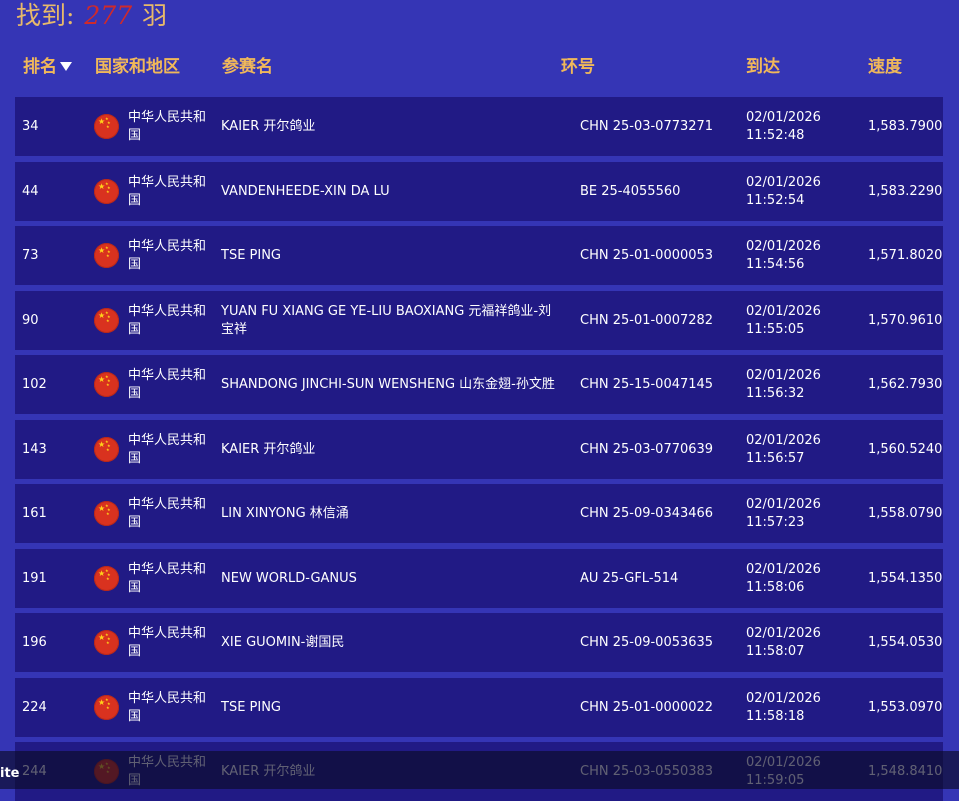 Image resolution: width=959 pixels, height=801 pixels. What do you see at coordinates (646, 513) in the screenshot?
I see `ring-number-cell: CHN 25-09-0343466` at bounding box center [646, 513].